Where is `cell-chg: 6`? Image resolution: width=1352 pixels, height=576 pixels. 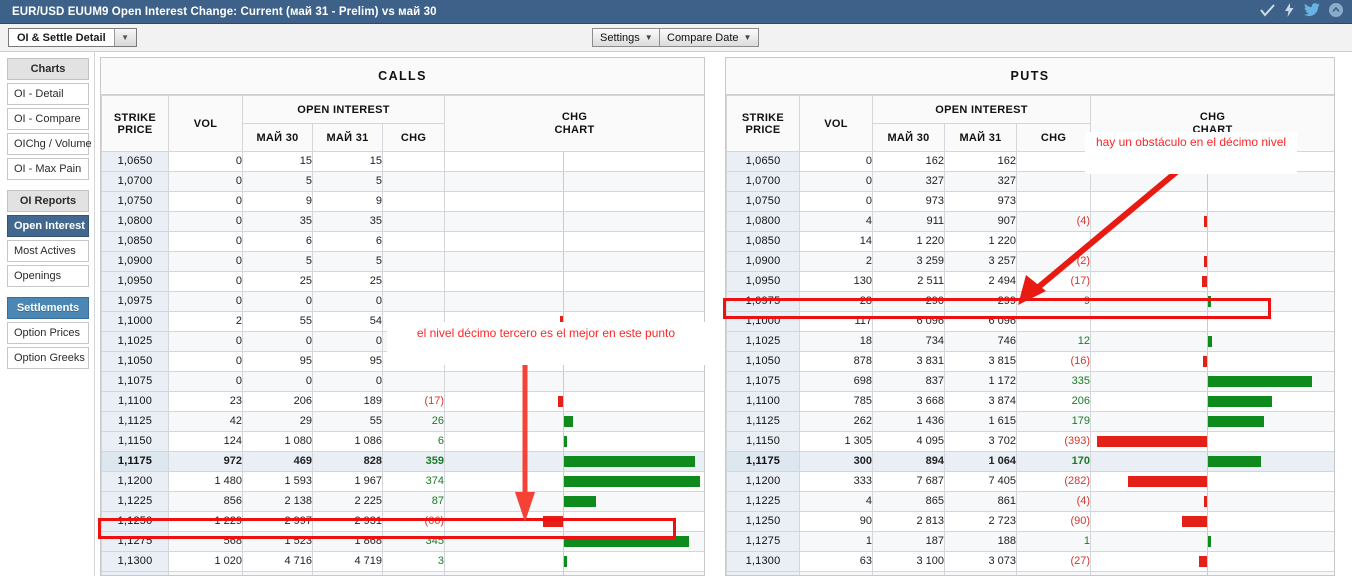
cell-chg: 6 is located at coordinates (413, 441).